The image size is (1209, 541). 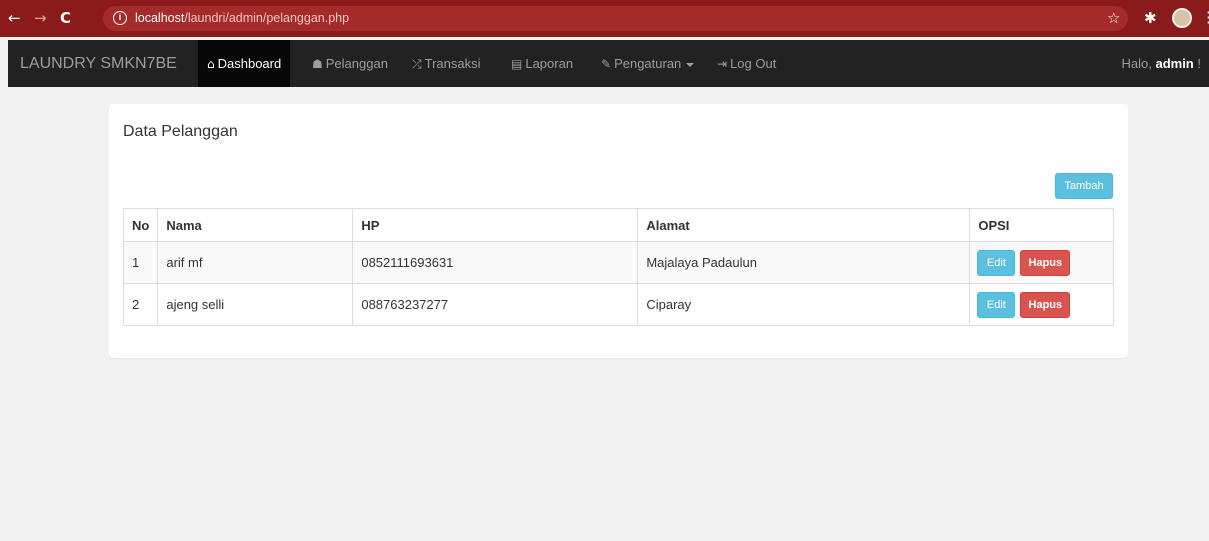 What do you see at coordinates (753, 63) in the screenshot?
I see `nav-logout-label: Log Out` at bounding box center [753, 63].